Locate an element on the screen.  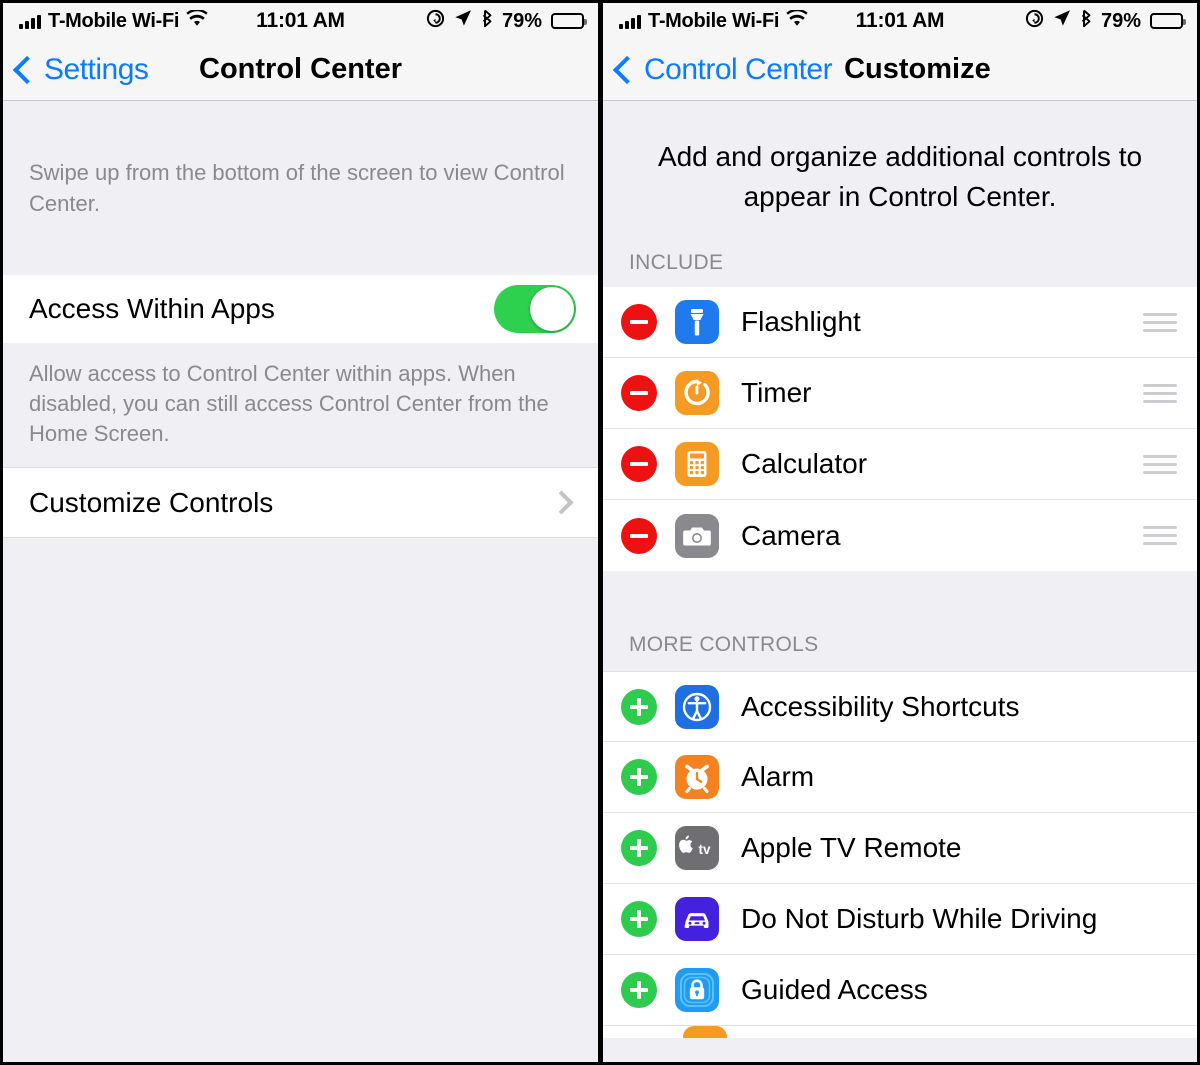
control-row-guided-access: Guided Access is located at coordinates (900, 990).